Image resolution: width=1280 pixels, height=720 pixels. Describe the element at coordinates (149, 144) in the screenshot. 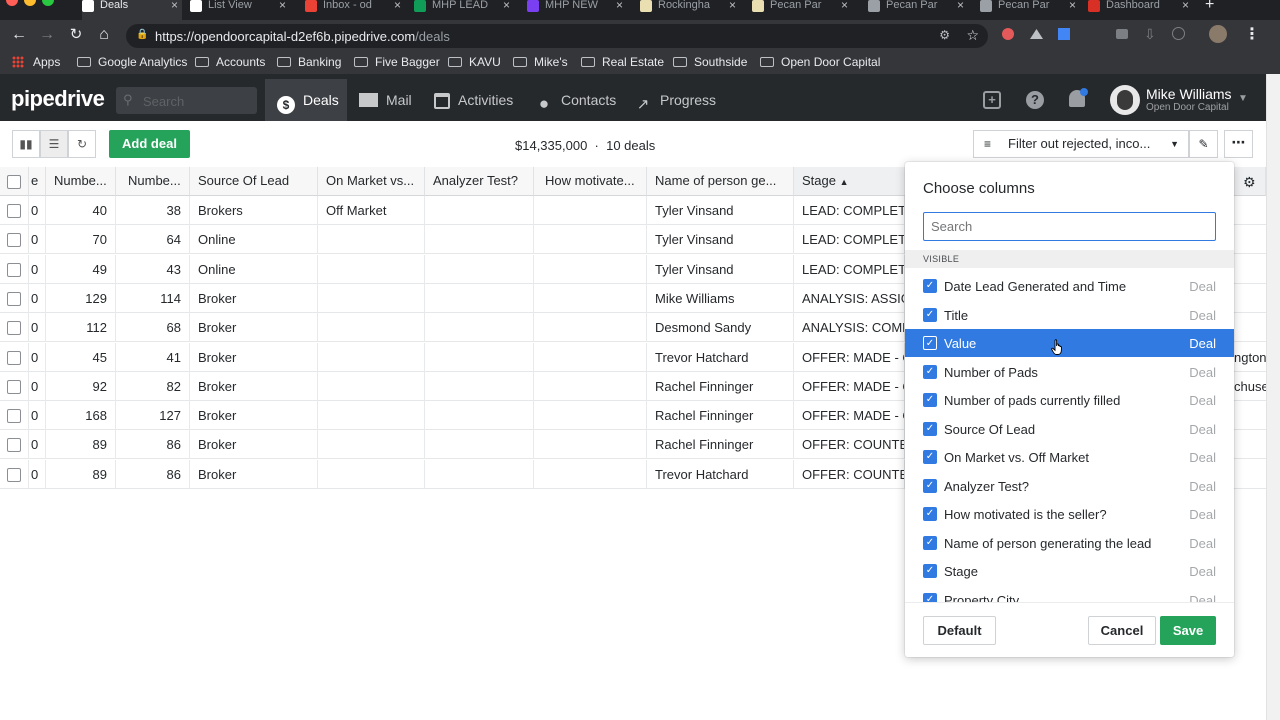

I see `add-deal-button: Add deal` at that location.